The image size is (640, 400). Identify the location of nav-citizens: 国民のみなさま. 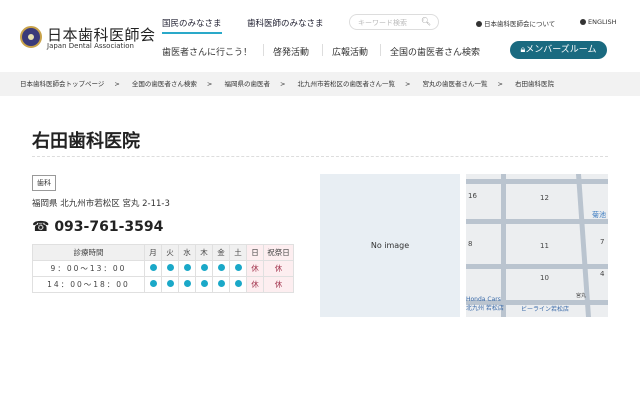
(192, 25).